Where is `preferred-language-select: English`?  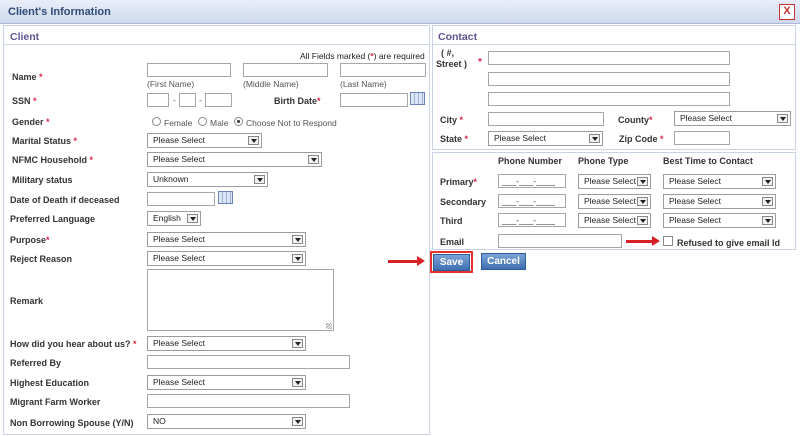
preferred-language-select: English is located at coordinates (174, 218).